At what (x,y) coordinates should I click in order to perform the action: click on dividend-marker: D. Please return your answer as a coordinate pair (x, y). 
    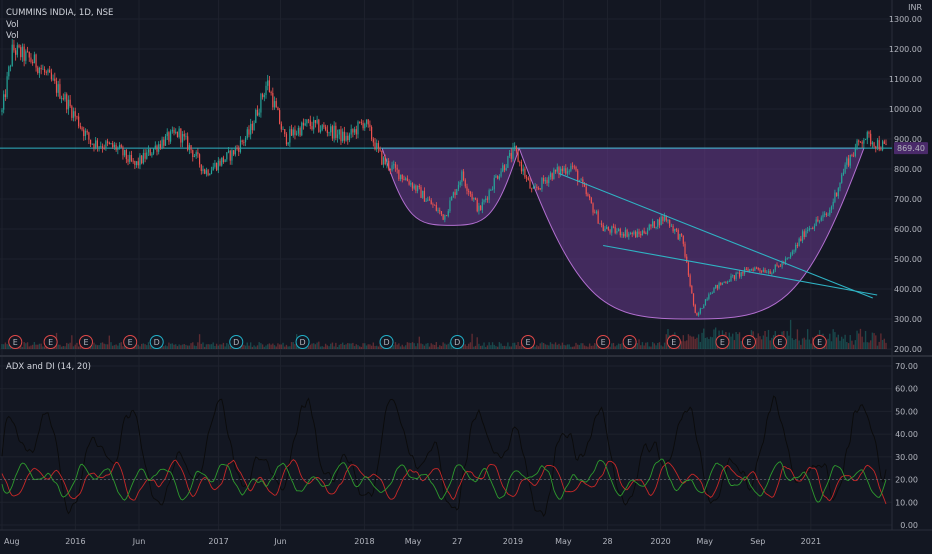
    Looking at the image, I should click on (302, 342).